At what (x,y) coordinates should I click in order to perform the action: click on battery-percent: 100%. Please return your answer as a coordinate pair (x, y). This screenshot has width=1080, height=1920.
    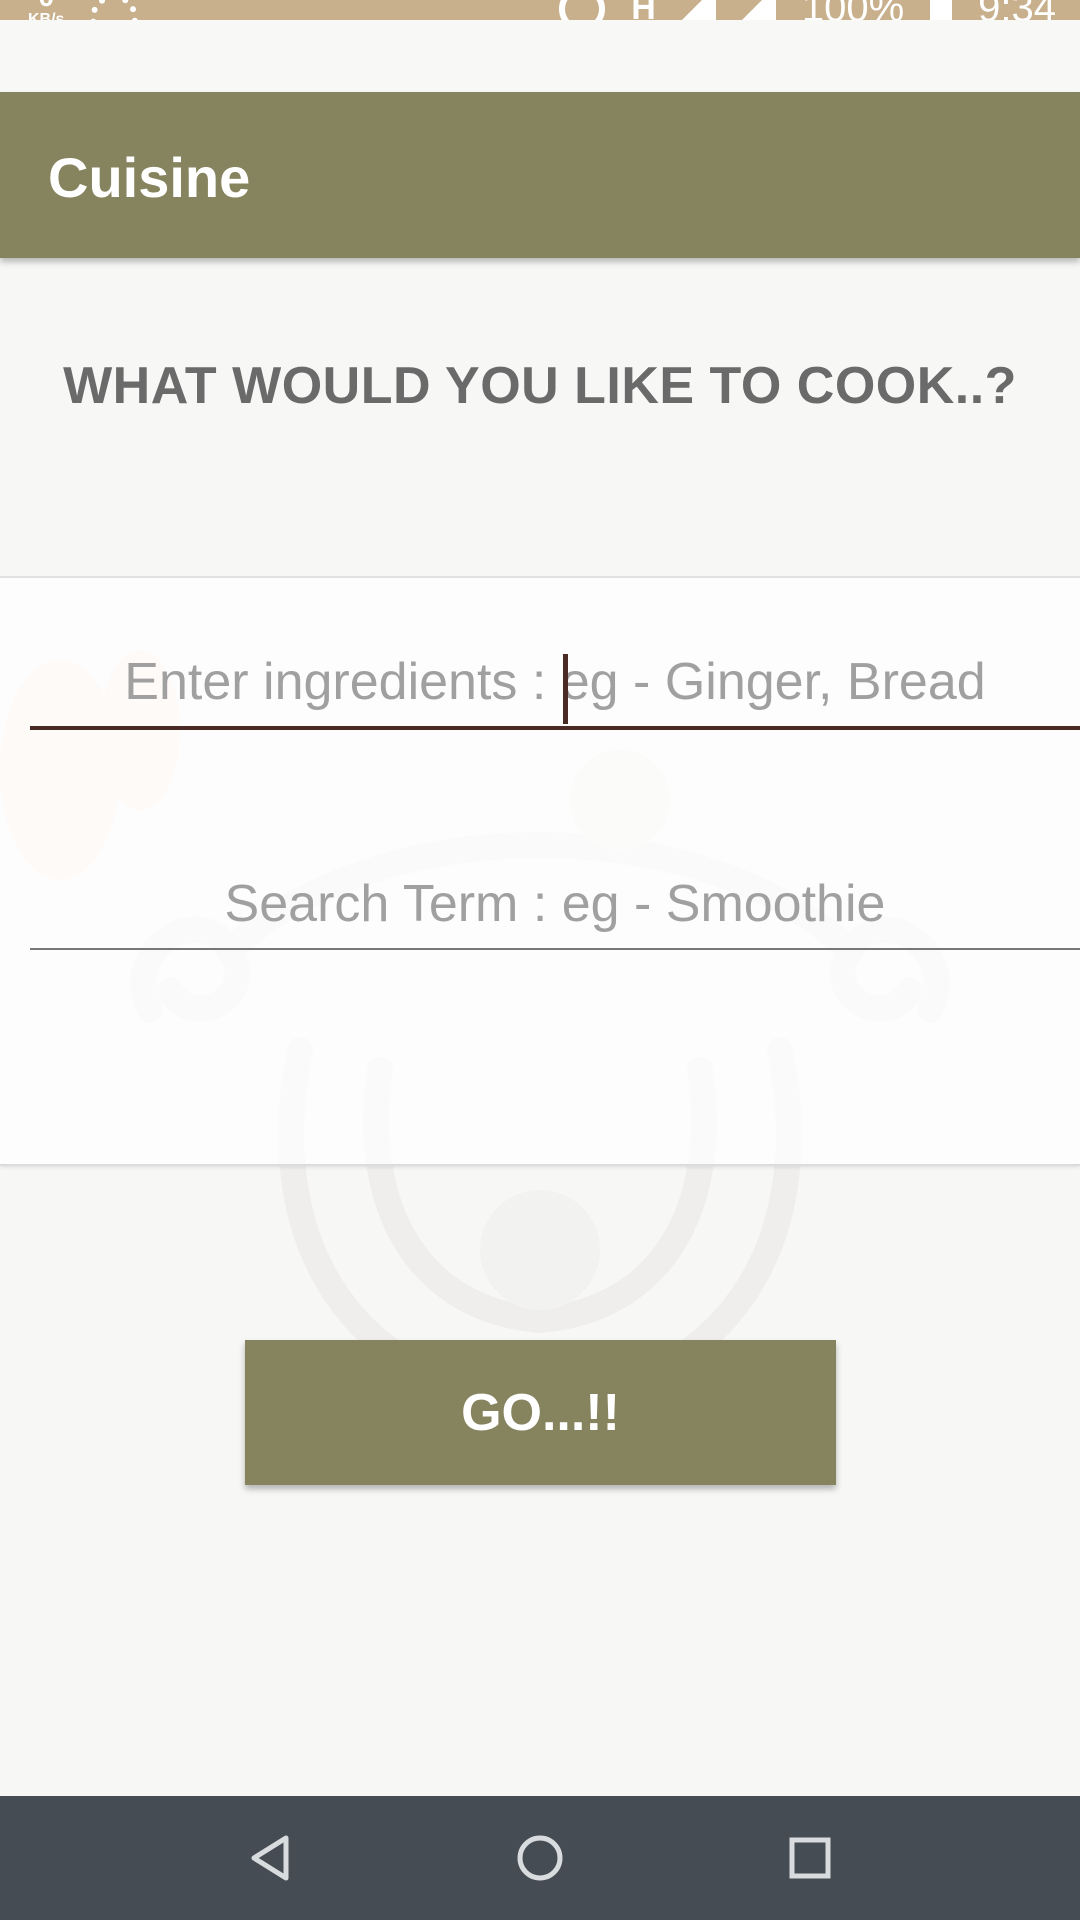
    Looking at the image, I should click on (853, 10).